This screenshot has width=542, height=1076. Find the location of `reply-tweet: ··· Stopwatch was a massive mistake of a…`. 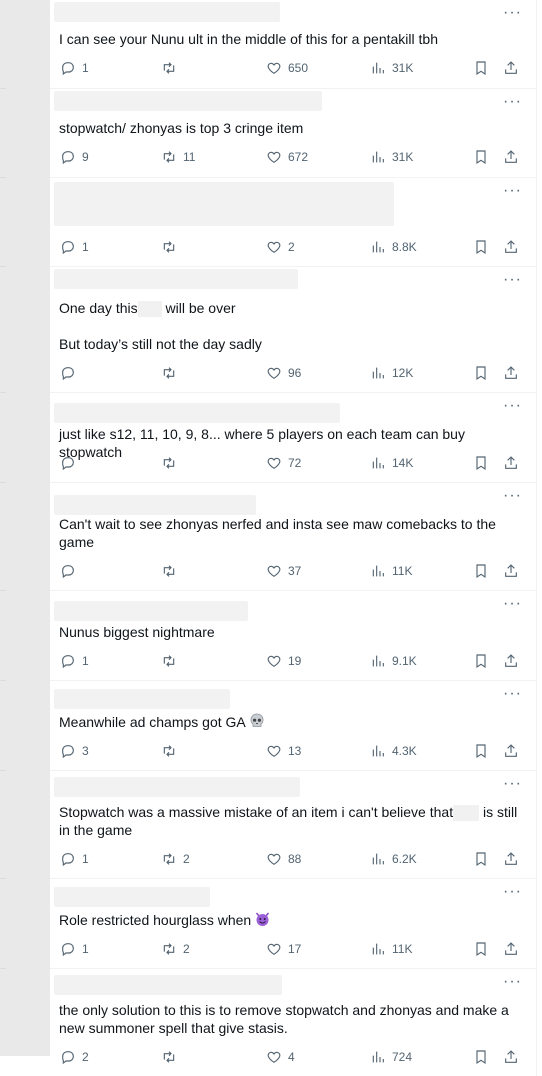

reply-tweet: ··· Stopwatch was a massive mistake of a… is located at coordinates (293, 825).